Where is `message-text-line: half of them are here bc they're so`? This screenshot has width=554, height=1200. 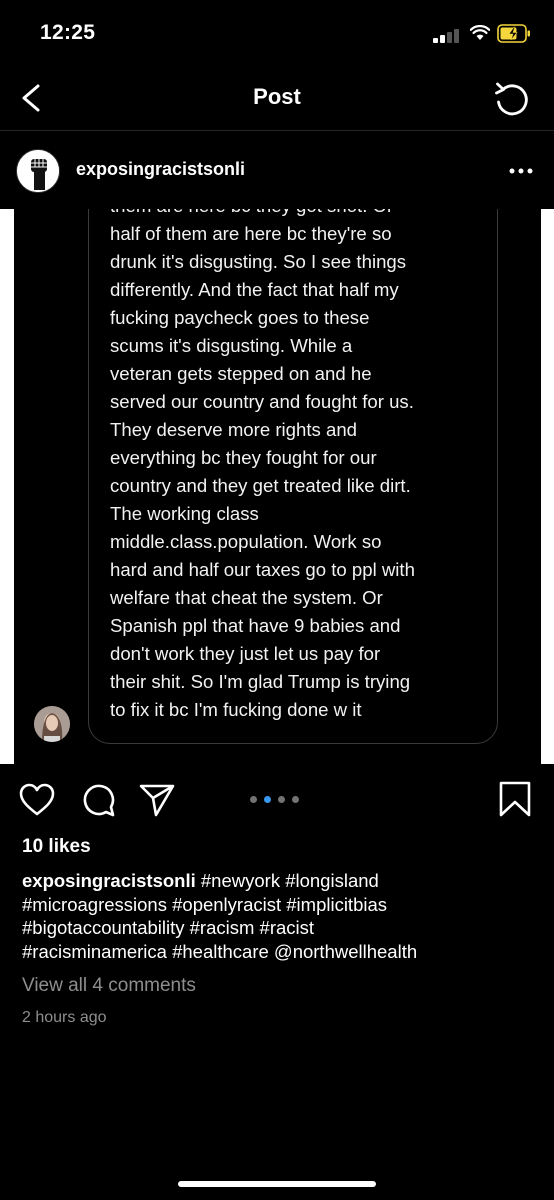
message-text-line: half of them are here bc they're so is located at coordinates (251, 233).